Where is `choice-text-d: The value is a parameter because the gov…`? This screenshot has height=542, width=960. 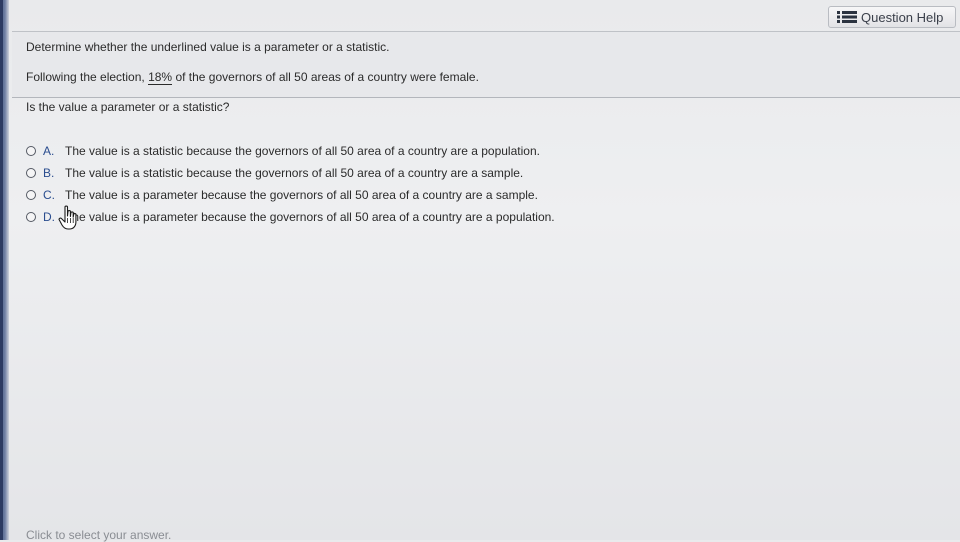 choice-text-d: The value is a parameter because the gov… is located at coordinates (310, 217).